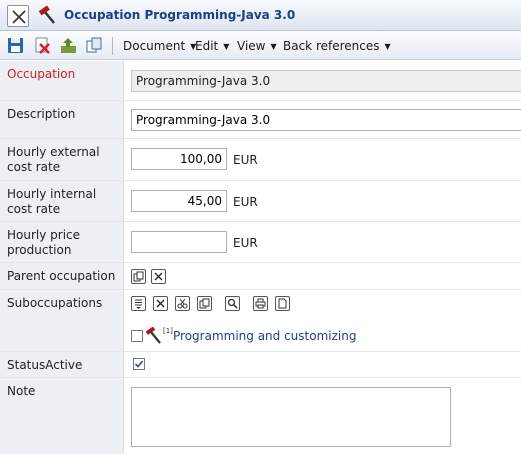 Image resolution: width=521 pixels, height=454 pixels. Describe the element at coordinates (245, 243) in the screenshot. I see `hourly-price-unit: EUR` at that location.